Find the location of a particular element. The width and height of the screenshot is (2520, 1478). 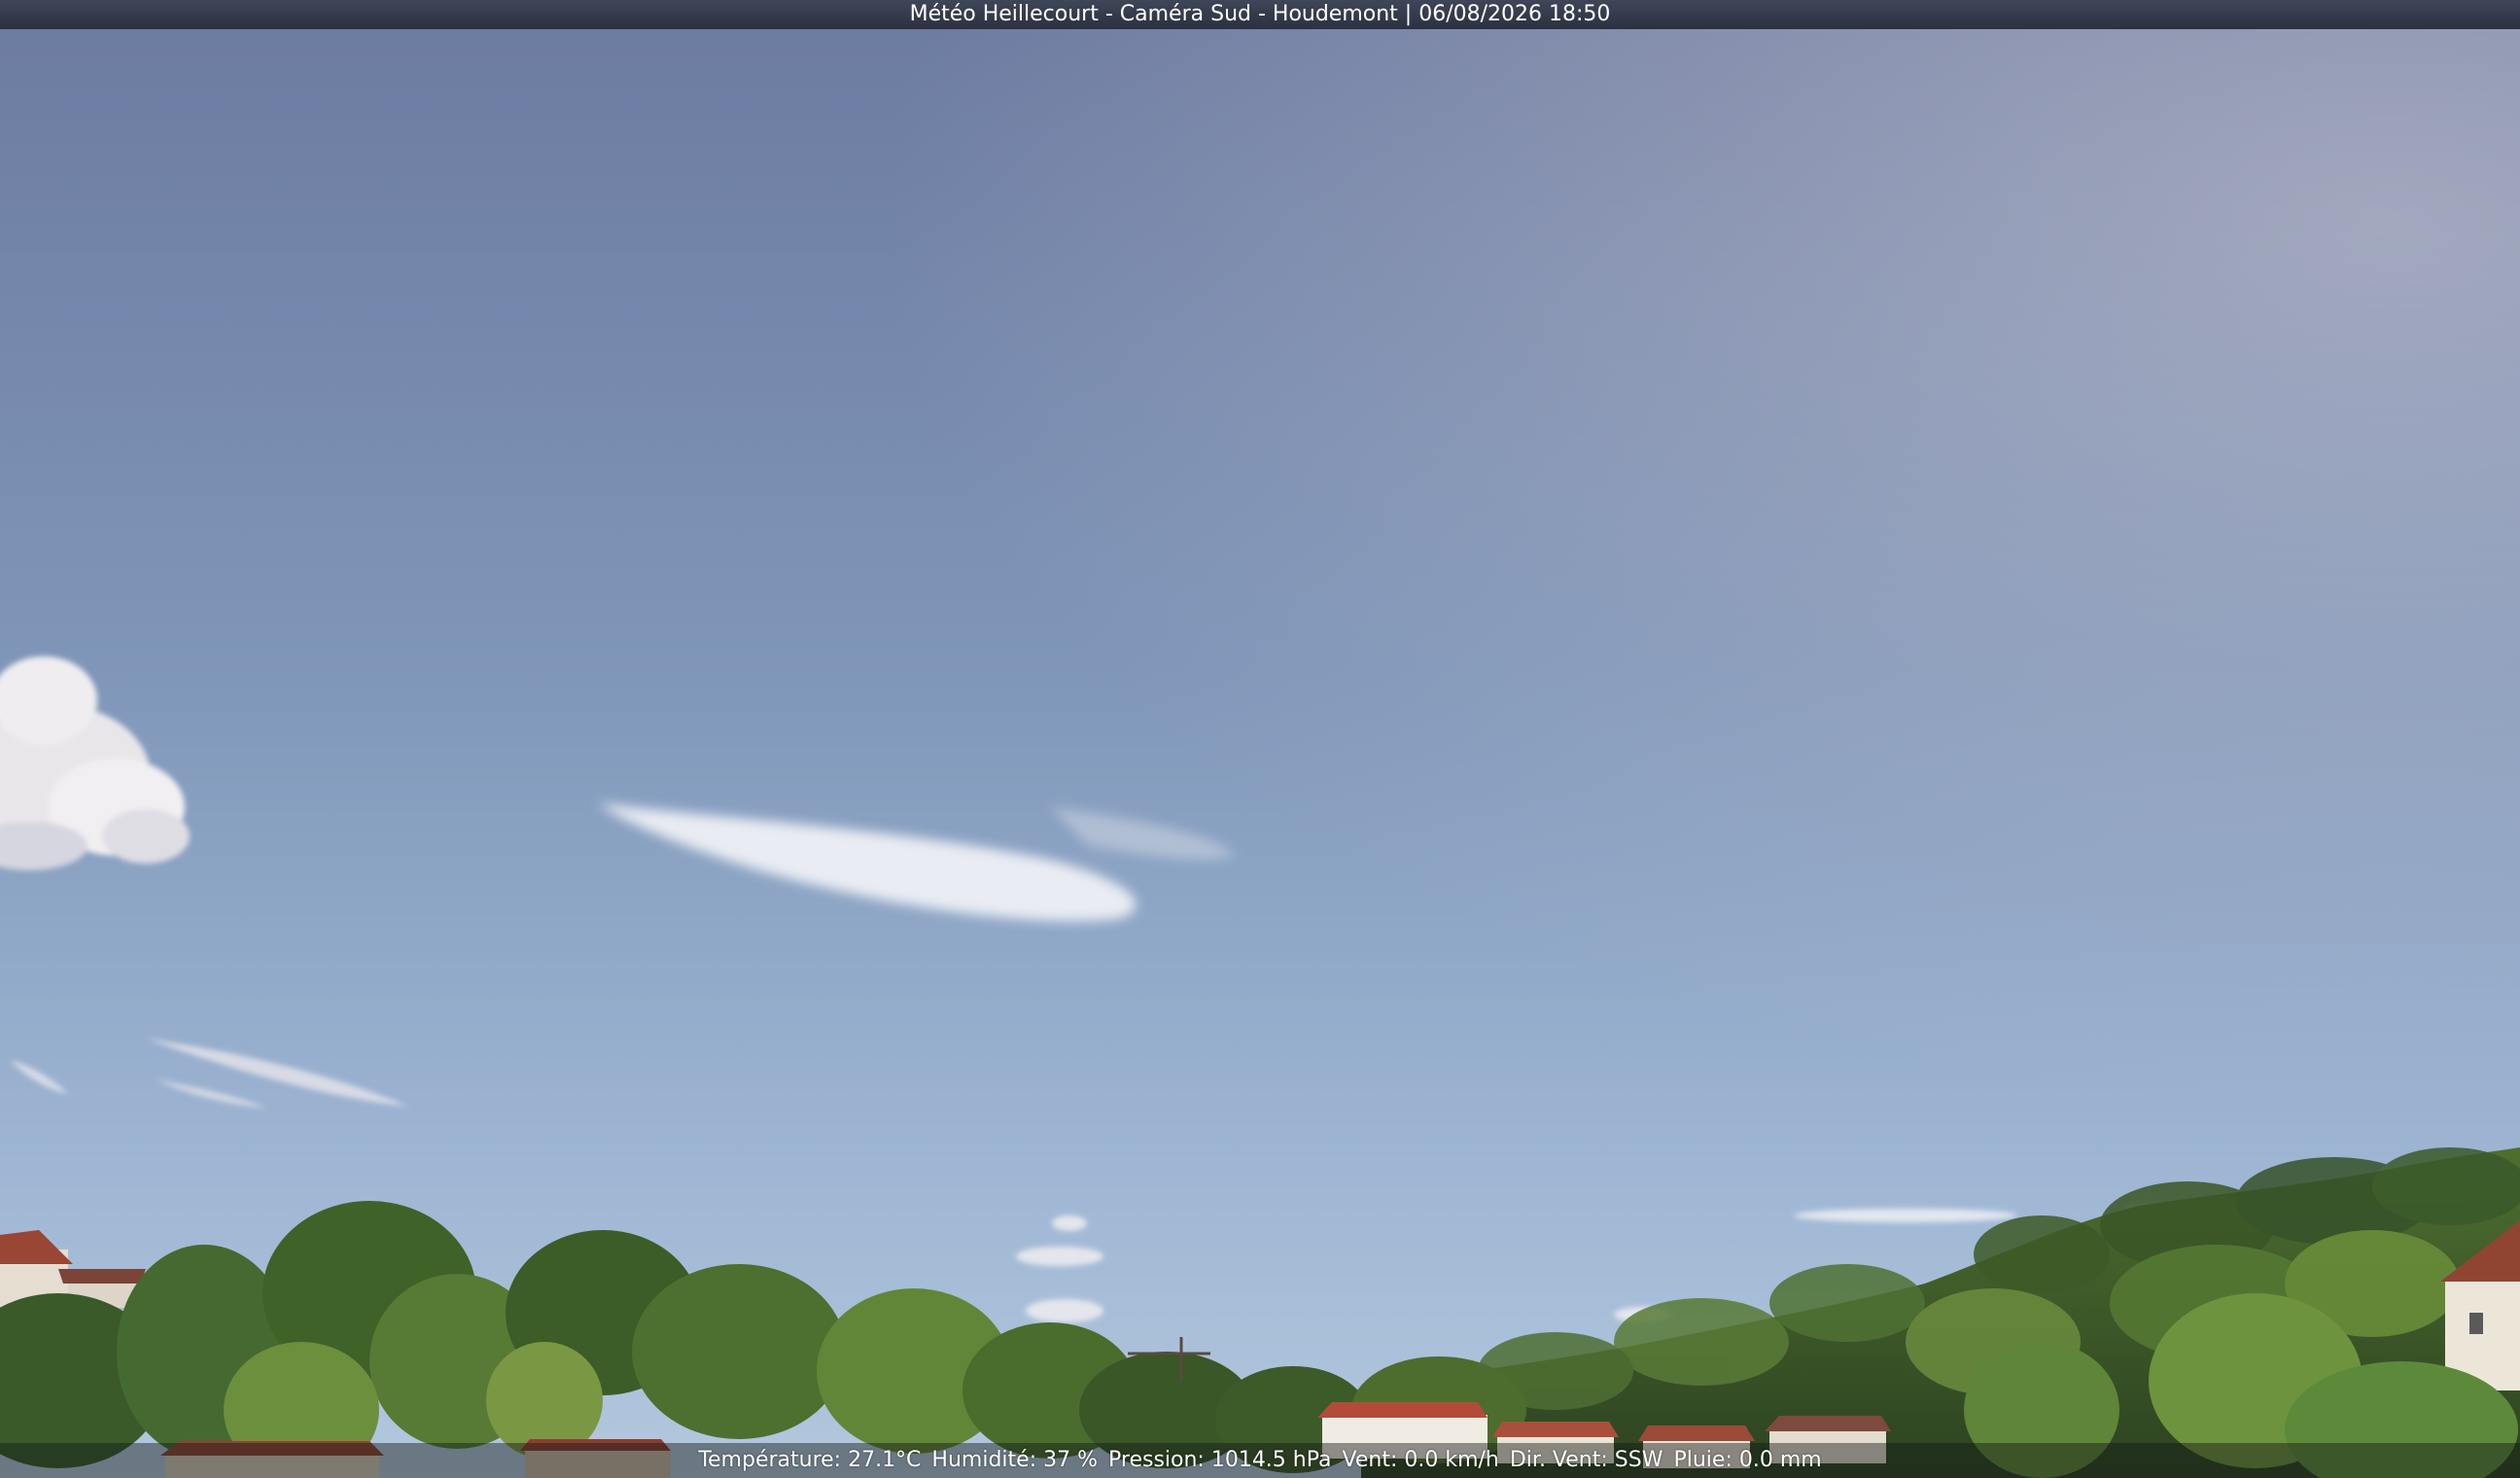

rain-text: Pluie: 0.0 mm is located at coordinates (1747, 1460).